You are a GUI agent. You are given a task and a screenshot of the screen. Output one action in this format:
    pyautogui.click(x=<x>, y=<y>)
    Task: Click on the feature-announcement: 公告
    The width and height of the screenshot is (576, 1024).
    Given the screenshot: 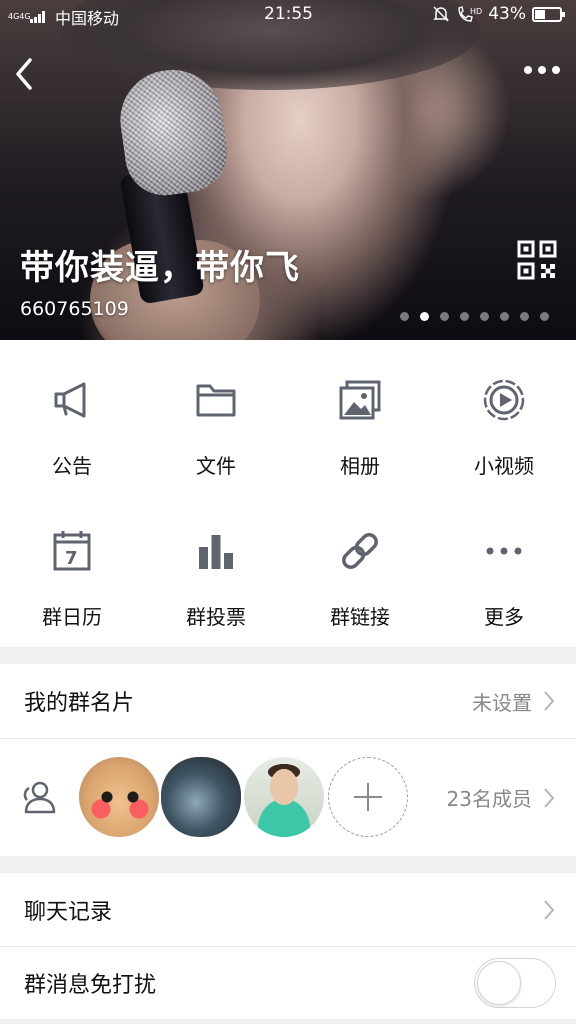 What is the action you would take?
    pyautogui.click(x=72, y=416)
    